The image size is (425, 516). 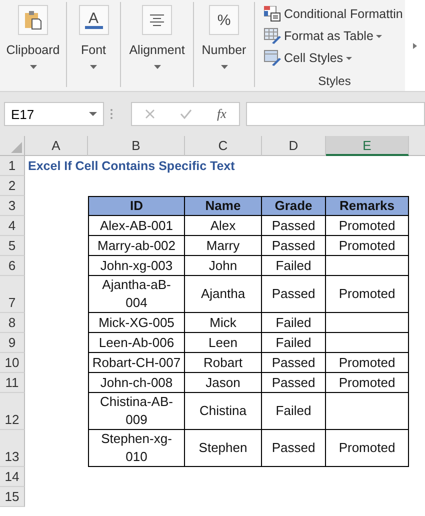 I want to click on align-center-icon, so click(x=157, y=20).